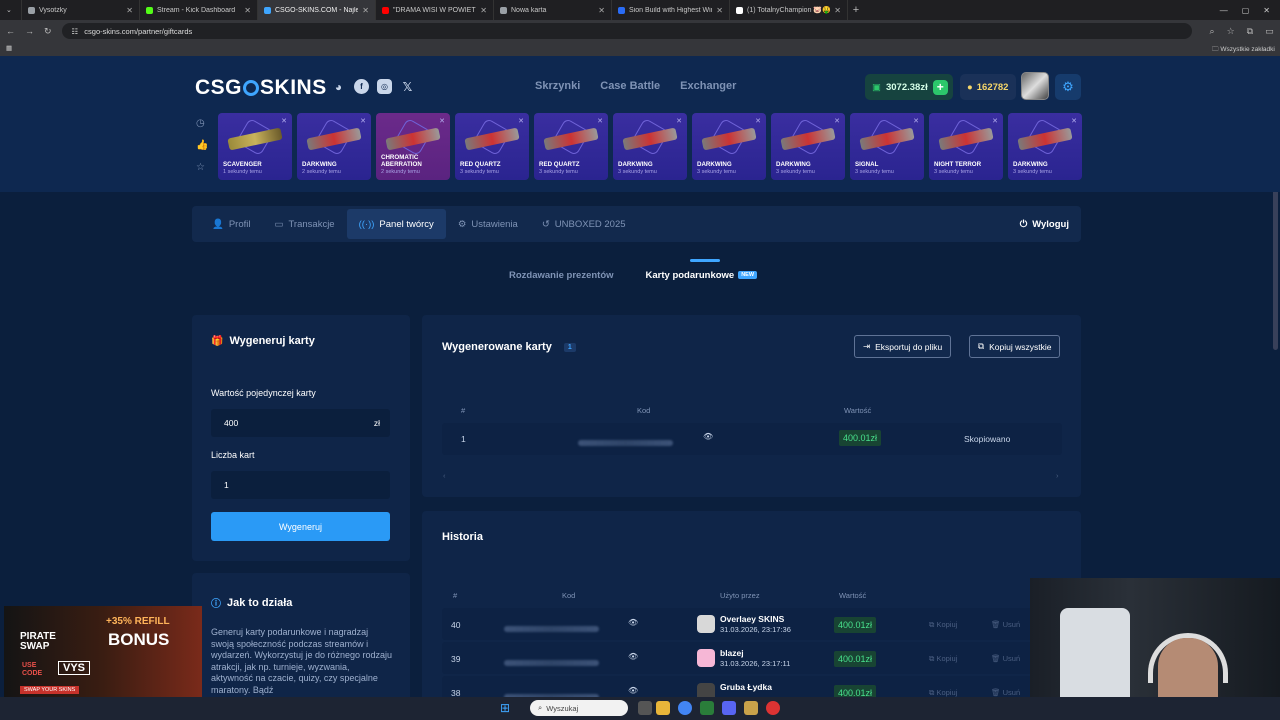  I want to click on clock-icon: ◷, so click(202, 123).